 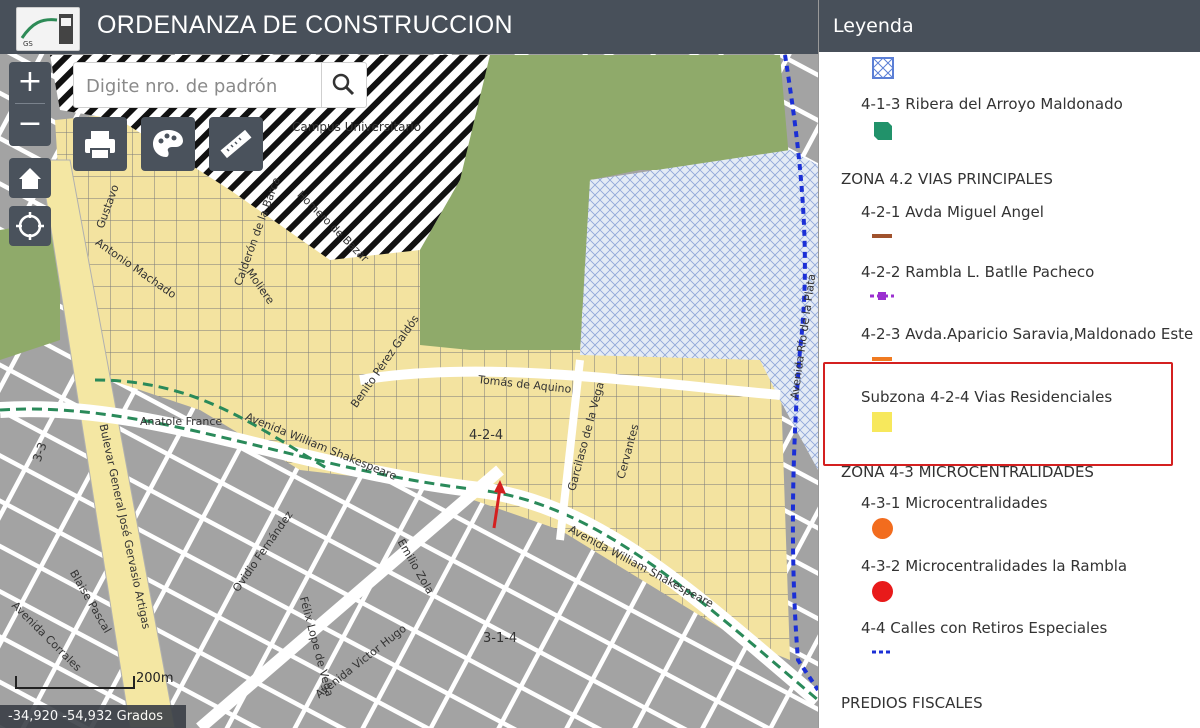 What do you see at coordinates (882, 528) in the screenshot?
I see `micro-swatch` at bounding box center [882, 528].